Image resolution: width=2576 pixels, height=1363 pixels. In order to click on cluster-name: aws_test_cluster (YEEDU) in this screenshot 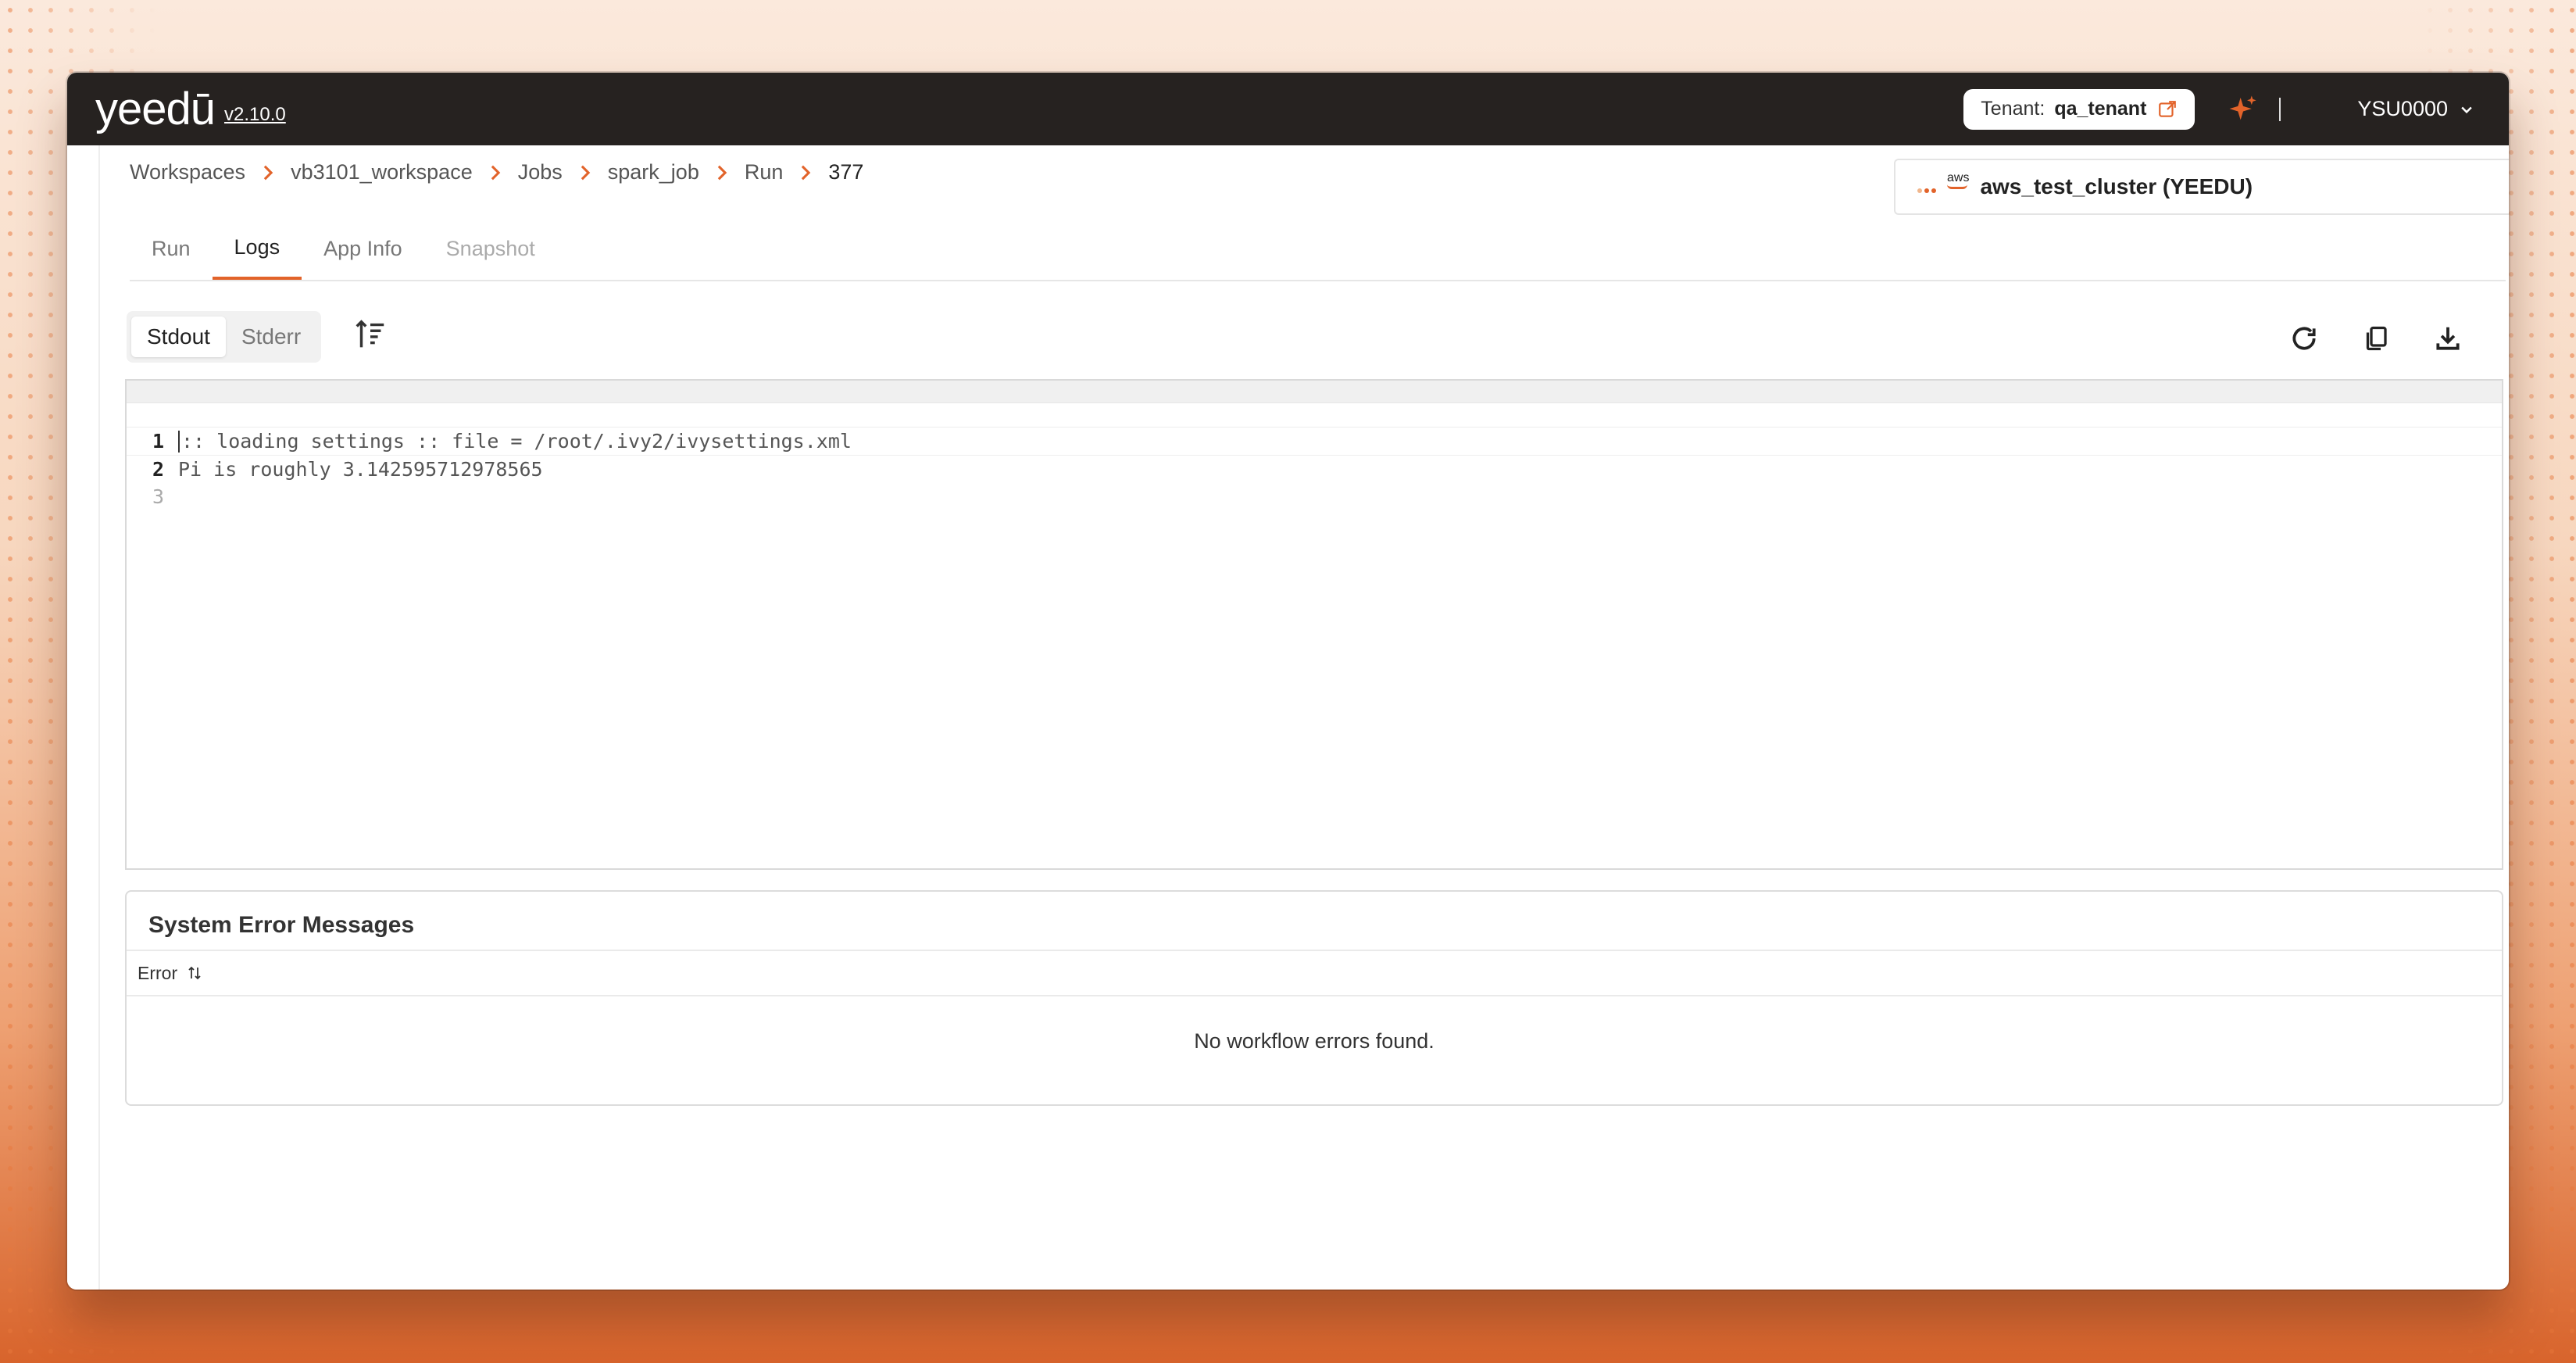, I will do `click(2116, 186)`.